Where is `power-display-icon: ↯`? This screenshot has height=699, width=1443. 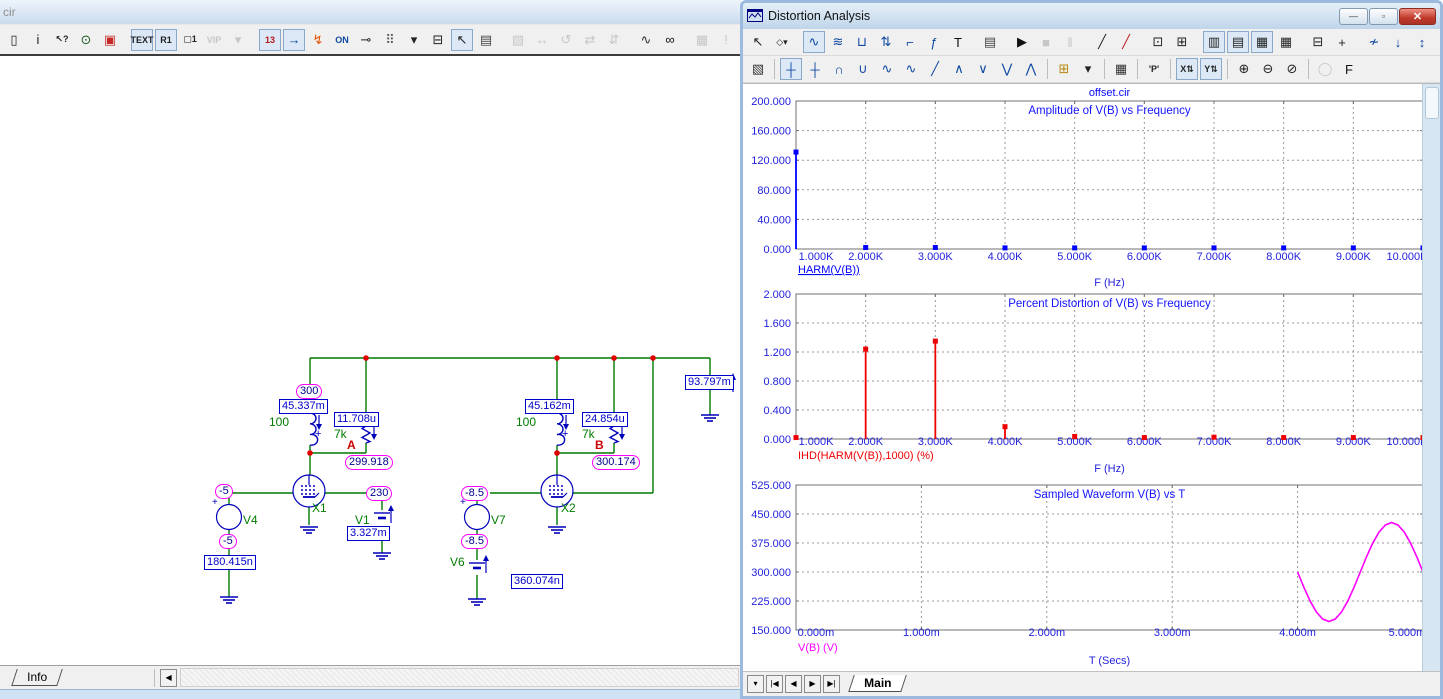
power-display-icon: ↯ is located at coordinates (318, 40).